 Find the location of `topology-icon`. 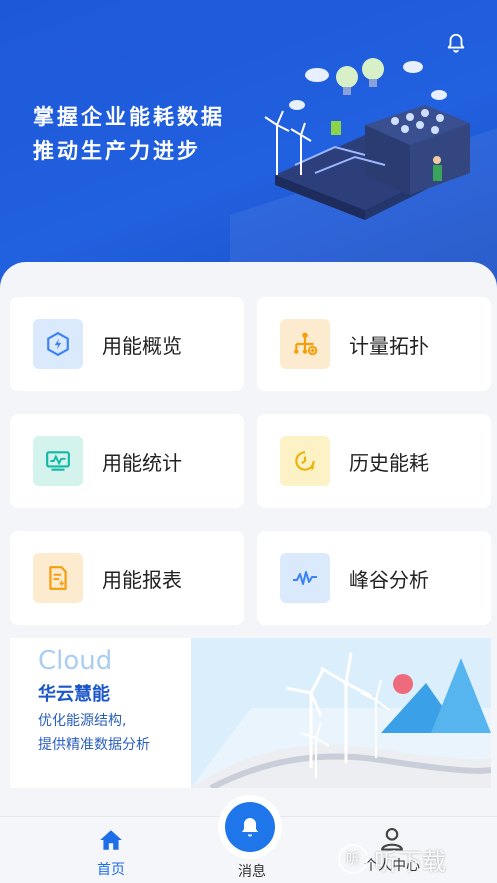

topology-icon is located at coordinates (306, 344).